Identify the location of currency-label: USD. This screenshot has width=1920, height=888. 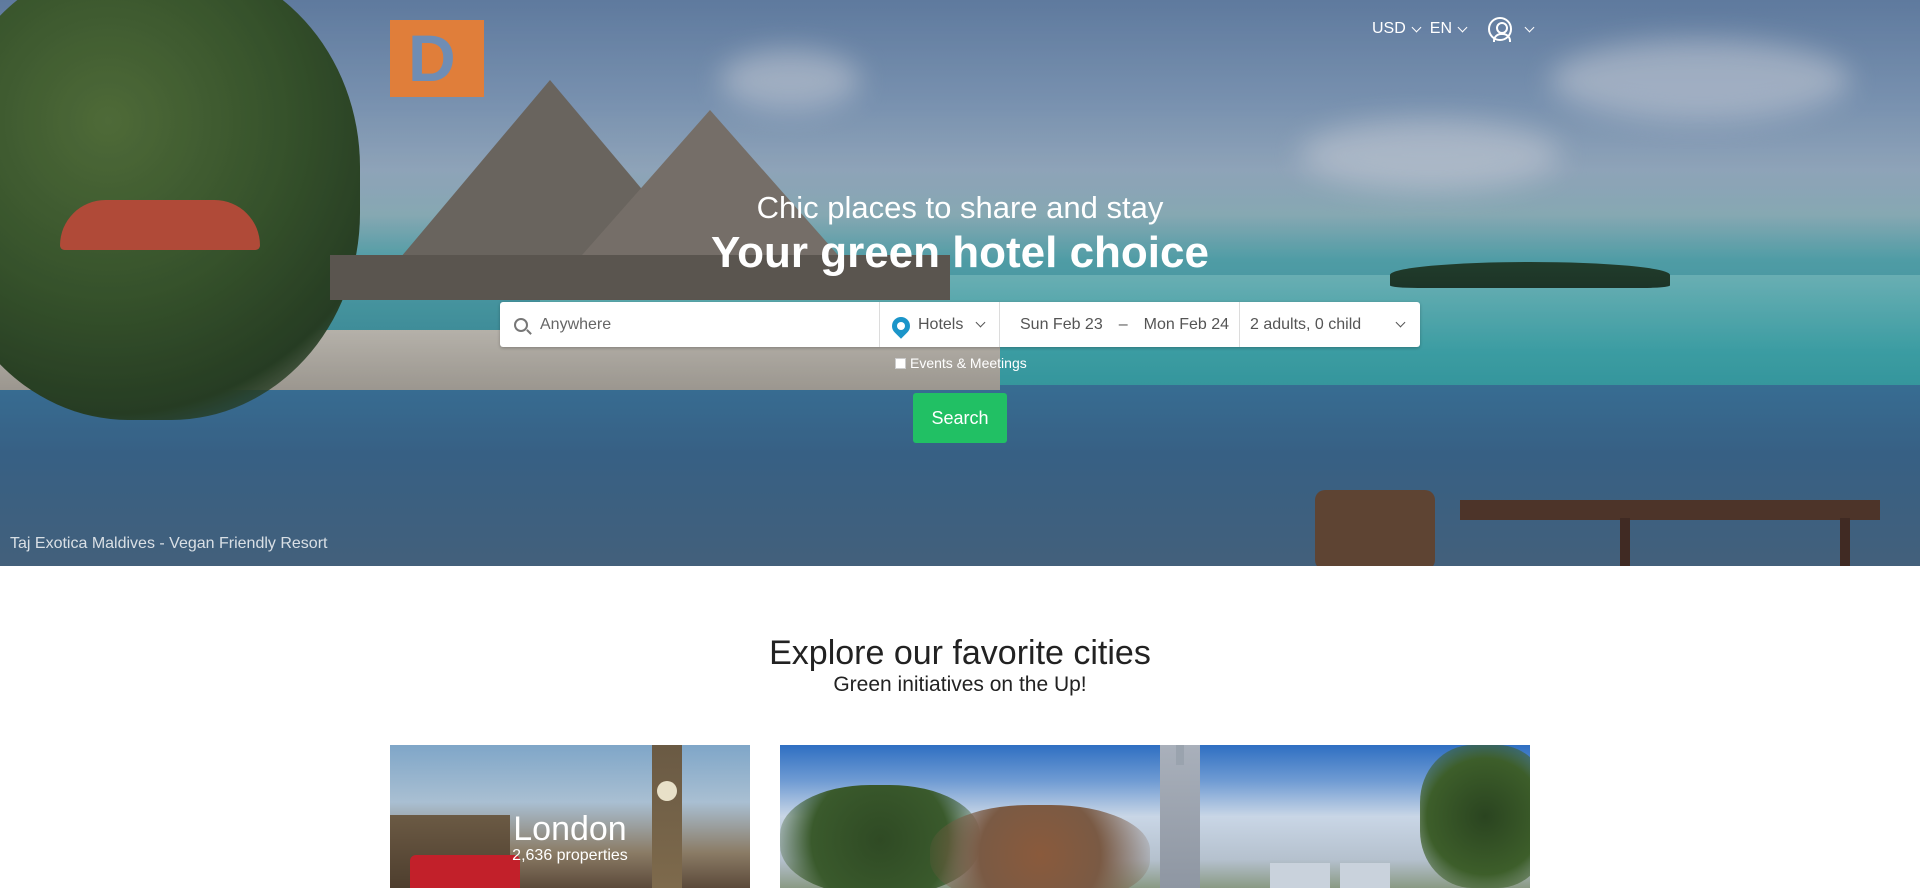
(1389, 28).